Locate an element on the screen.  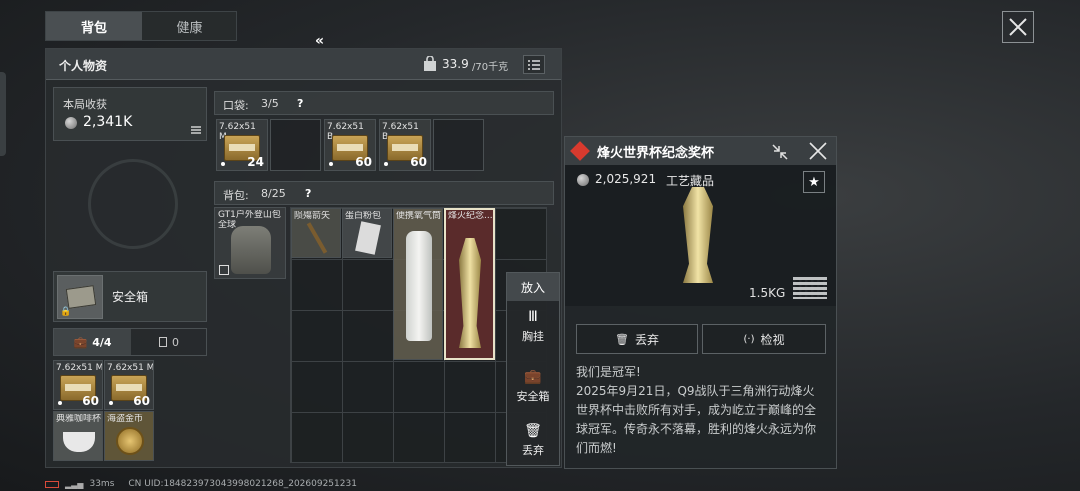
item-name: 便携氧气筒 is located at coordinates (419, 216).